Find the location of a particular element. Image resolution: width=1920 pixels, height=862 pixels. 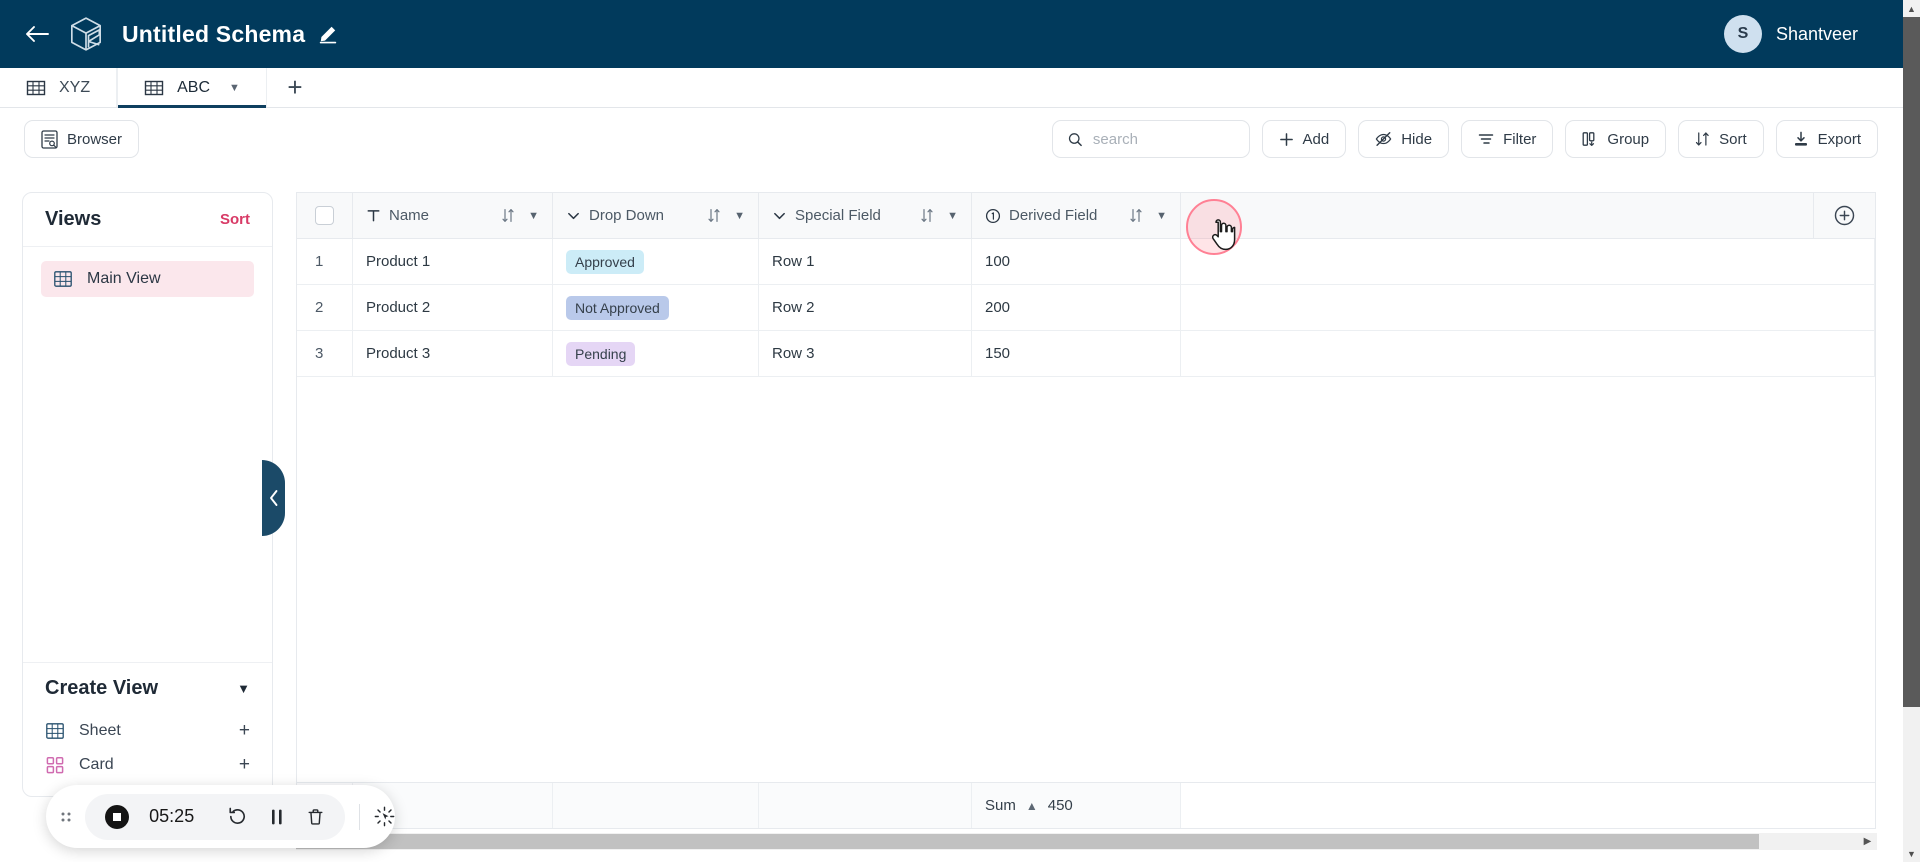

row-filler is located at coordinates (1528, 261).